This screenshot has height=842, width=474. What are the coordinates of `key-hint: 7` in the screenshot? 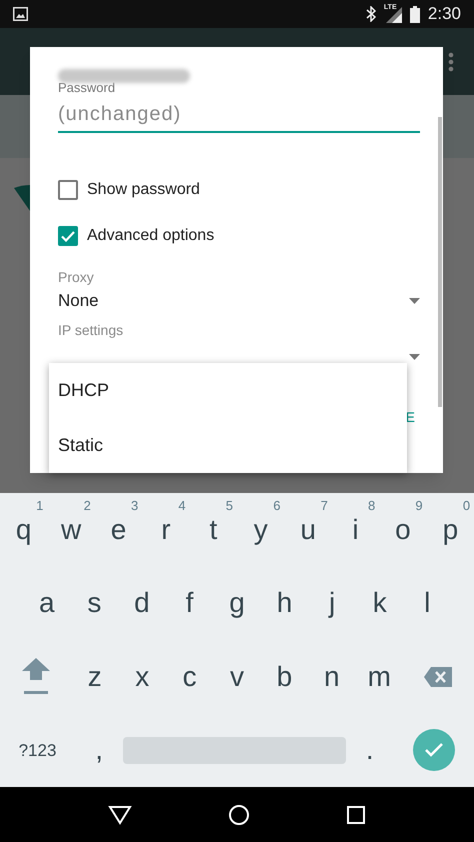 It's located at (324, 505).